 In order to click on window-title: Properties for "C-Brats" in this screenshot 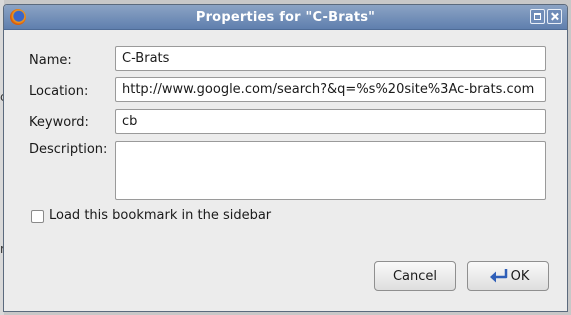, I will do `click(285, 17)`.